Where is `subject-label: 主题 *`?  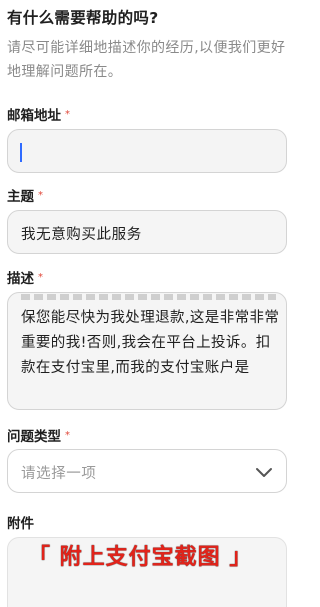
subject-label: 主题 * is located at coordinates (25, 195).